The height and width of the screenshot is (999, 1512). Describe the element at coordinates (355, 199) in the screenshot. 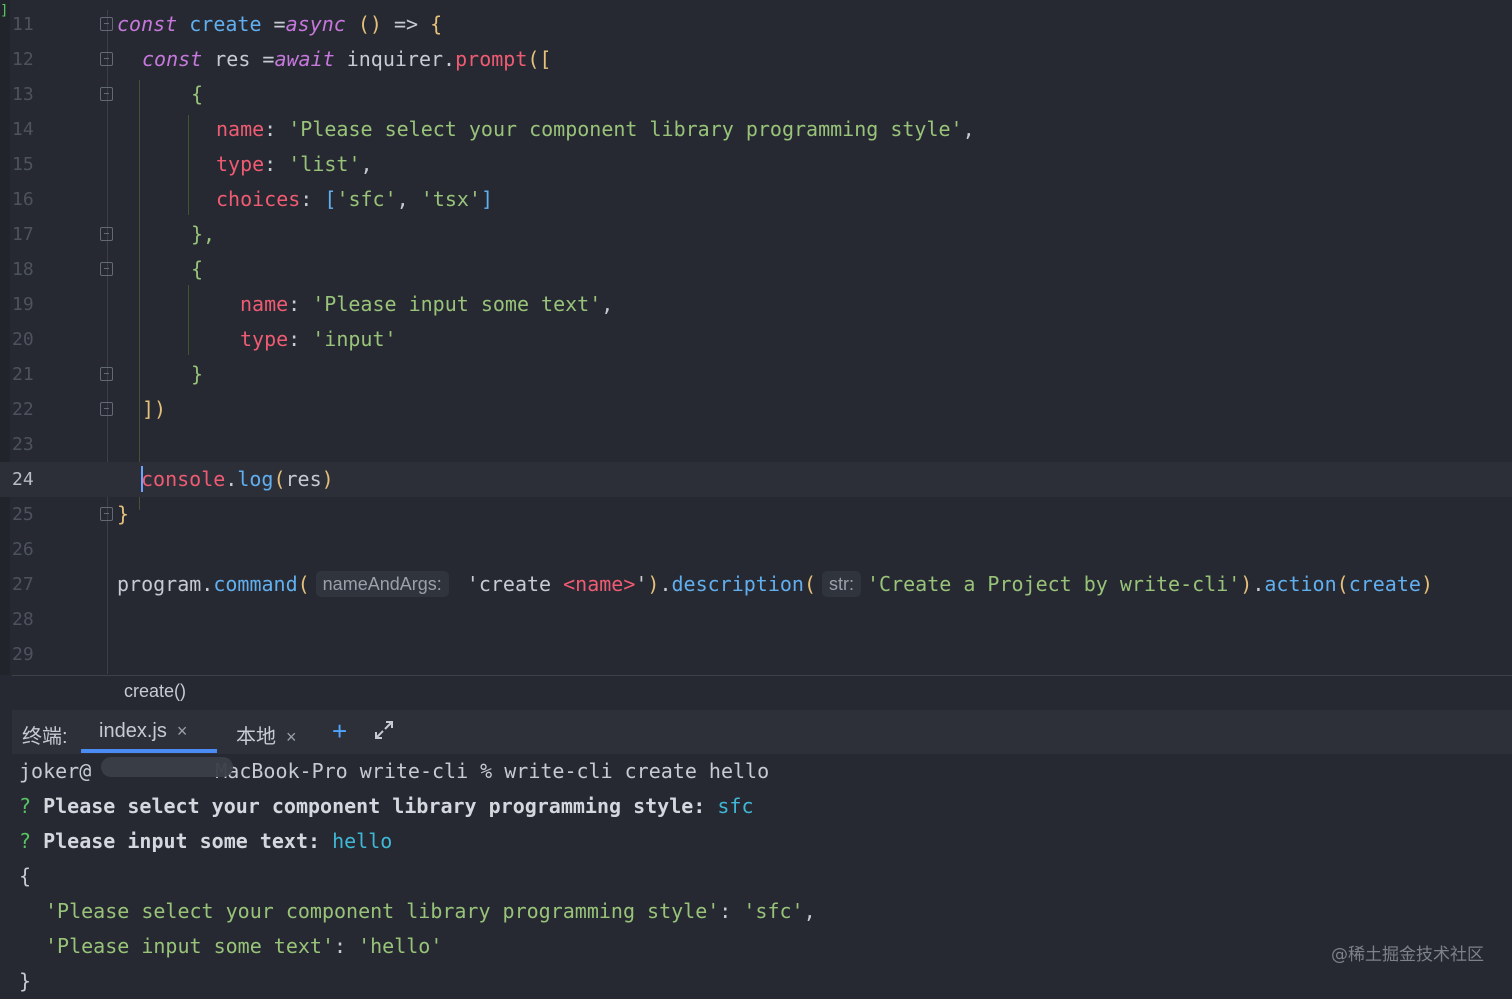

I see `code-text: choices: ['sfc', 'tsx']` at that location.